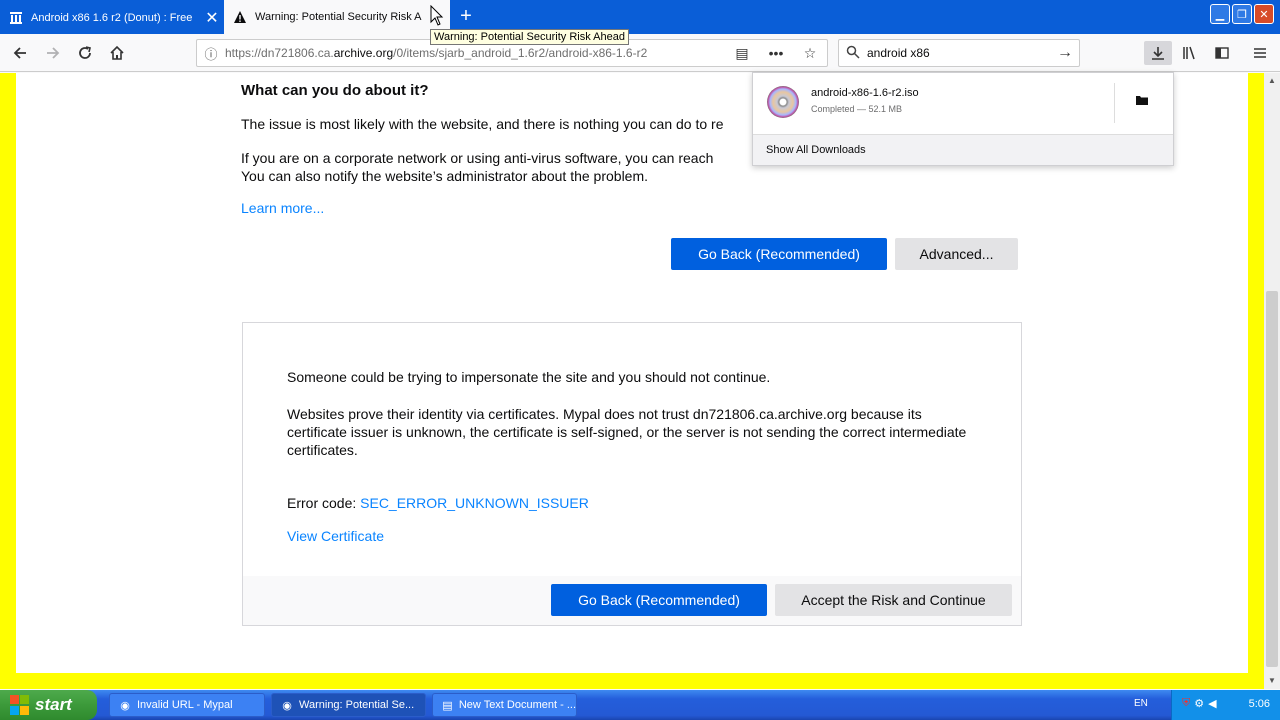 This screenshot has width=1280, height=720. What do you see at coordinates (1259, 704) in the screenshot?
I see `clock: 5:06` at bounding box center [1259, 704].